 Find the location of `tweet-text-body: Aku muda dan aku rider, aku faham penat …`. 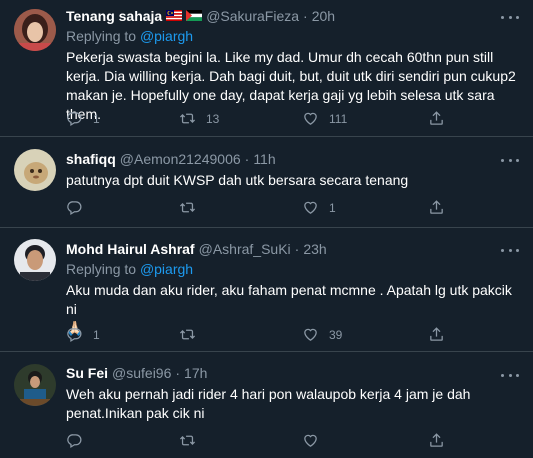

tweet-text-body: Aku muda dan aku rider, aku faham penat … is located at coordinates (289, 299).